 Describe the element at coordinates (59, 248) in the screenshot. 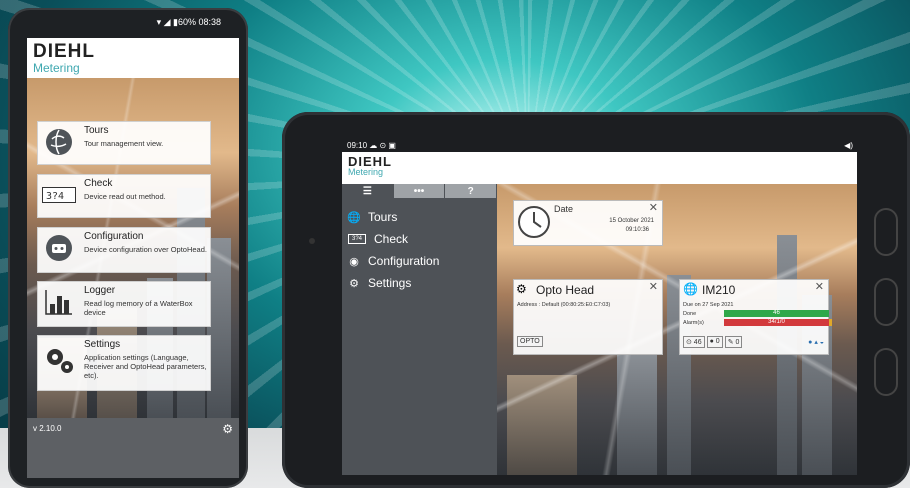

I see `optohead-icon` at that location.